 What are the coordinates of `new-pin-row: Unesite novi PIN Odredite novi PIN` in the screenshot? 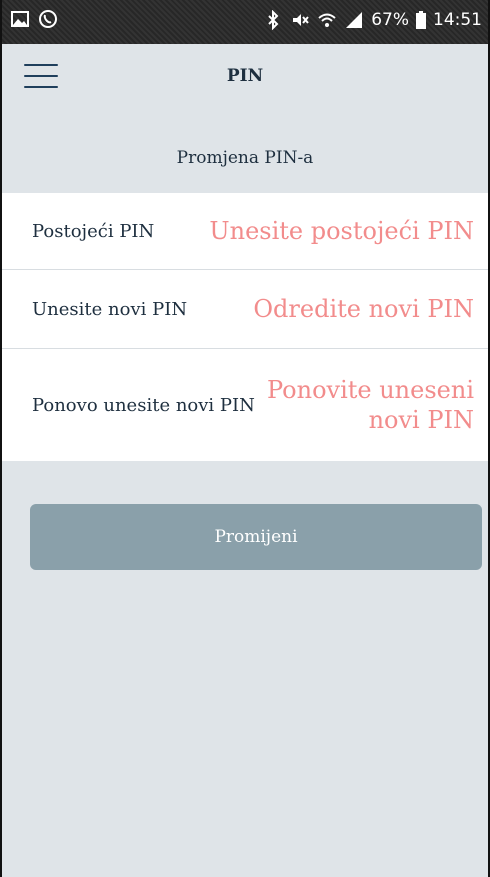 It's located at (245, 309).